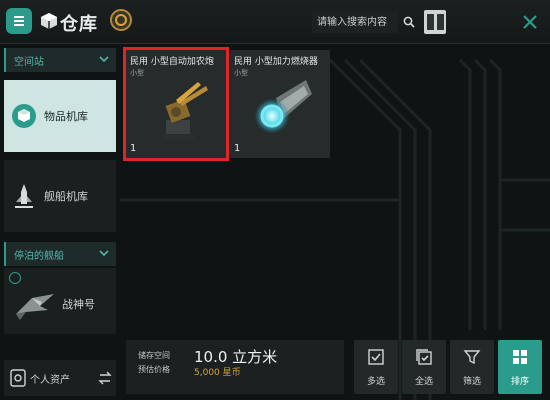 The width and height of the screenshot is (550, 400). I want to click on sidebar-item-label: 物品机库, so click(66, 116).